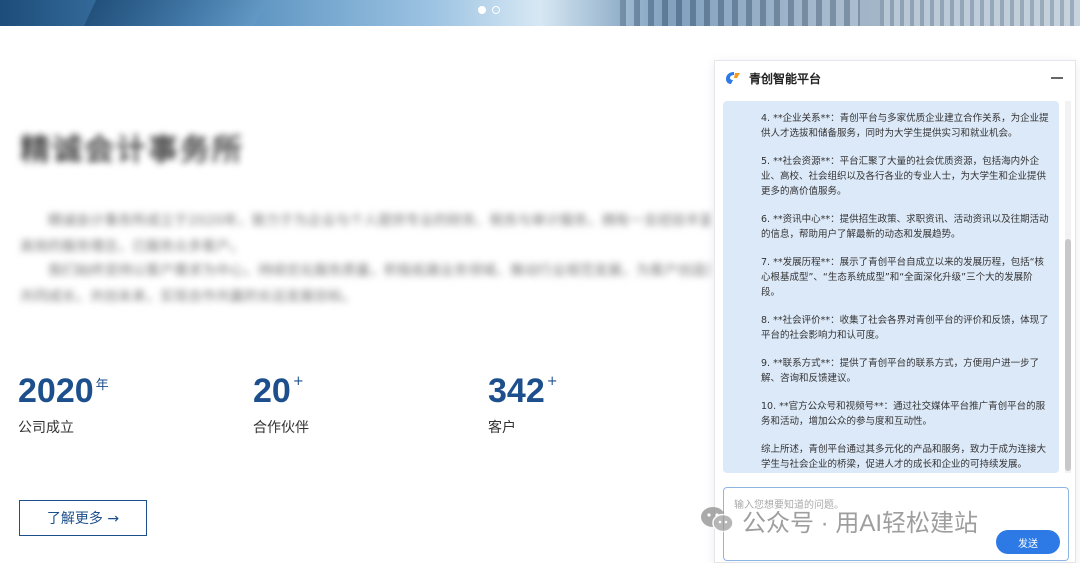  What do you see at coordinates (1028, 542) in the screenshot?
I see `send-button: 发送` at bounding box center [1028, 542].